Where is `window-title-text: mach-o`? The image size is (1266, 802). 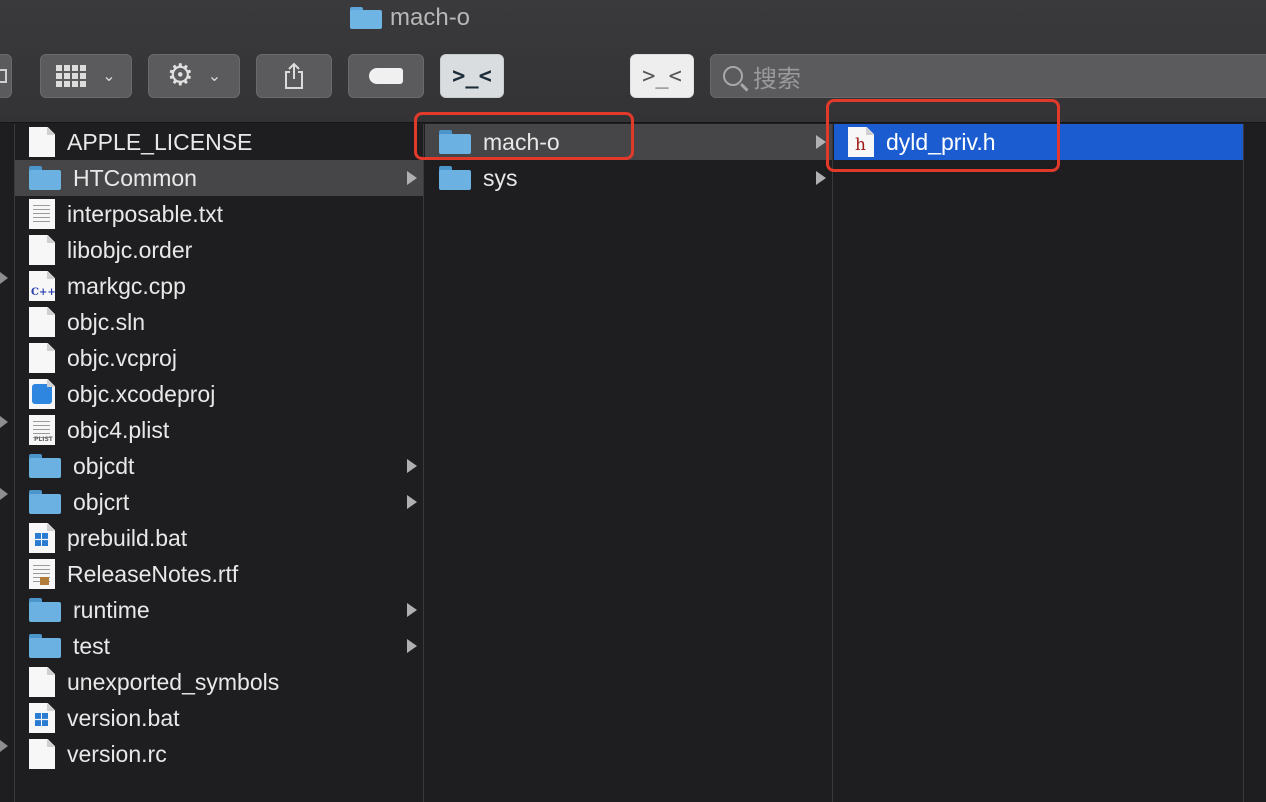 window-title-text: mach-o is located at coordinates (430, 17).